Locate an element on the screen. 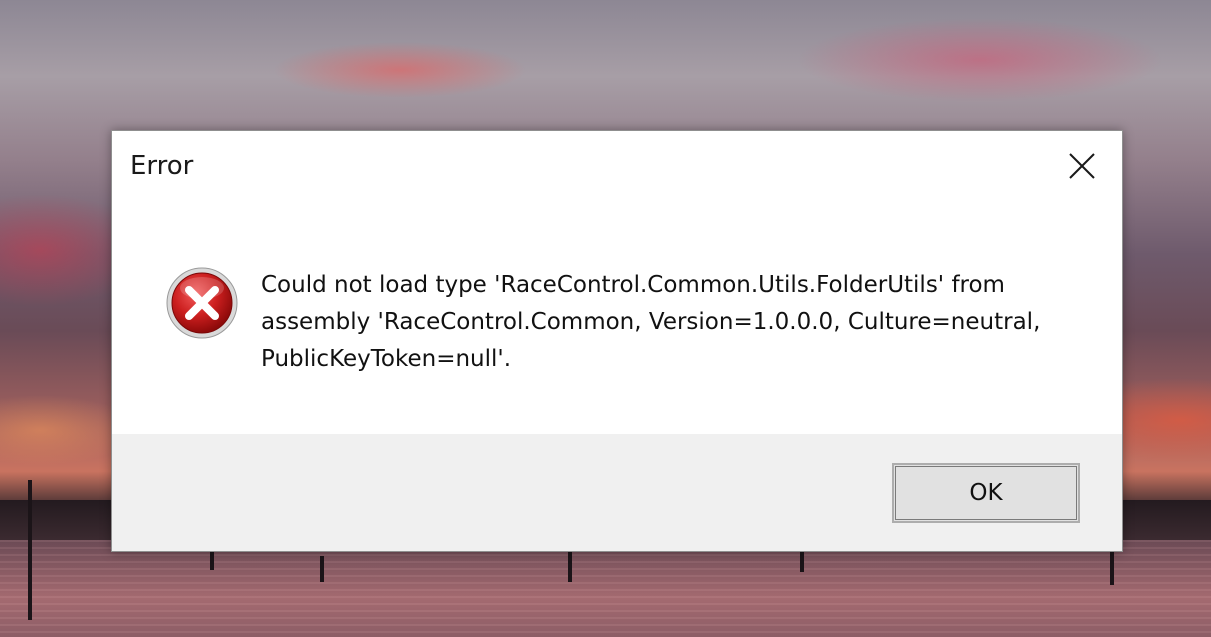  dialog-title: Error is located at coordinates (162, 166).